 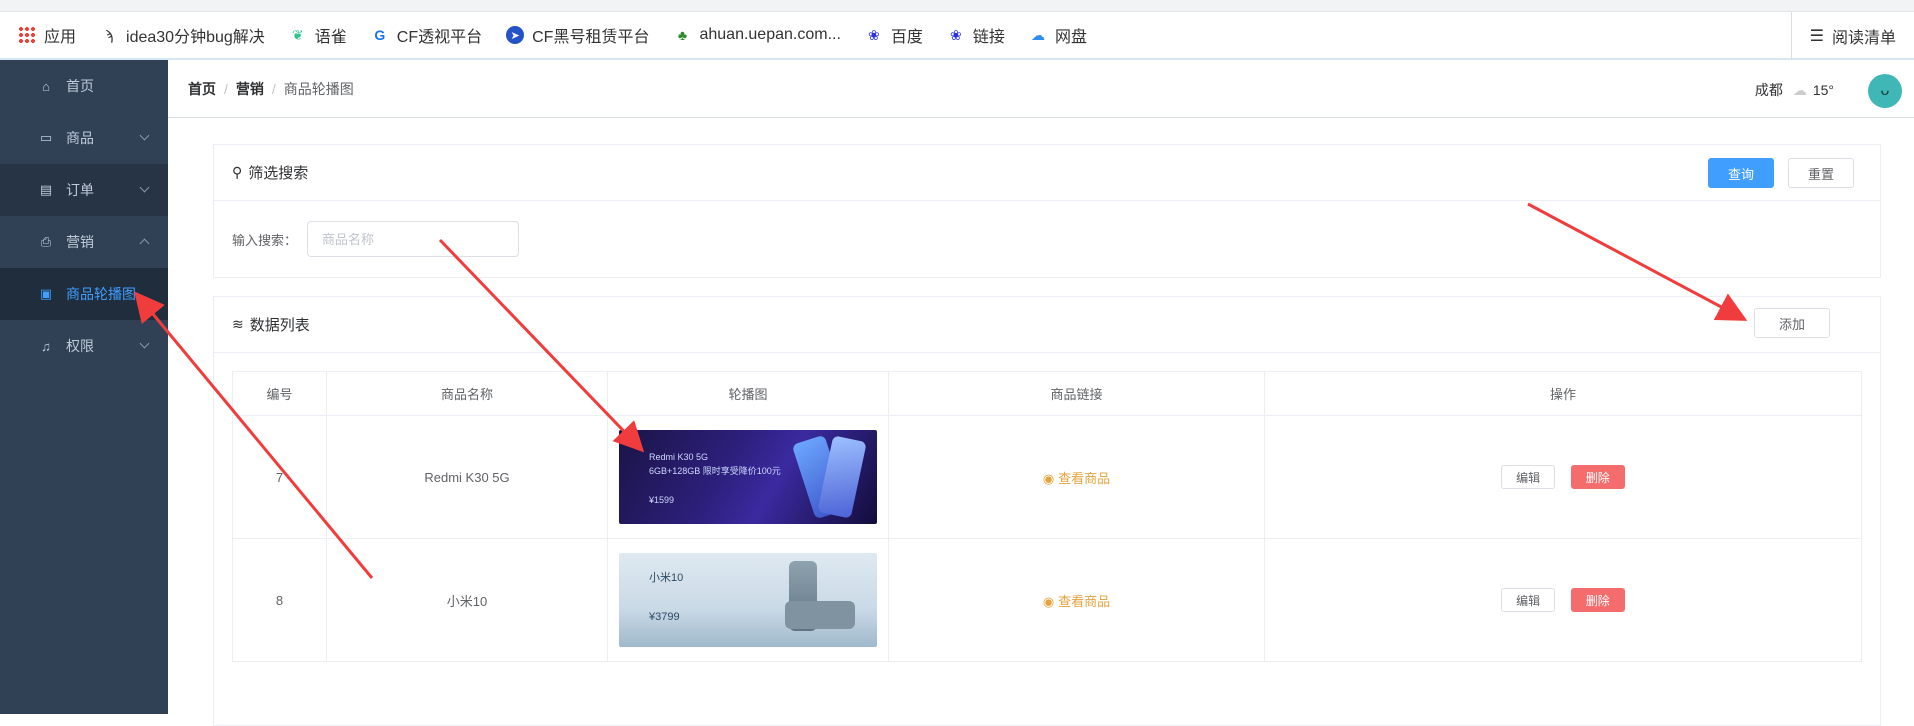 I want to click on row-name: 小米10, so click(x=467, y=600).